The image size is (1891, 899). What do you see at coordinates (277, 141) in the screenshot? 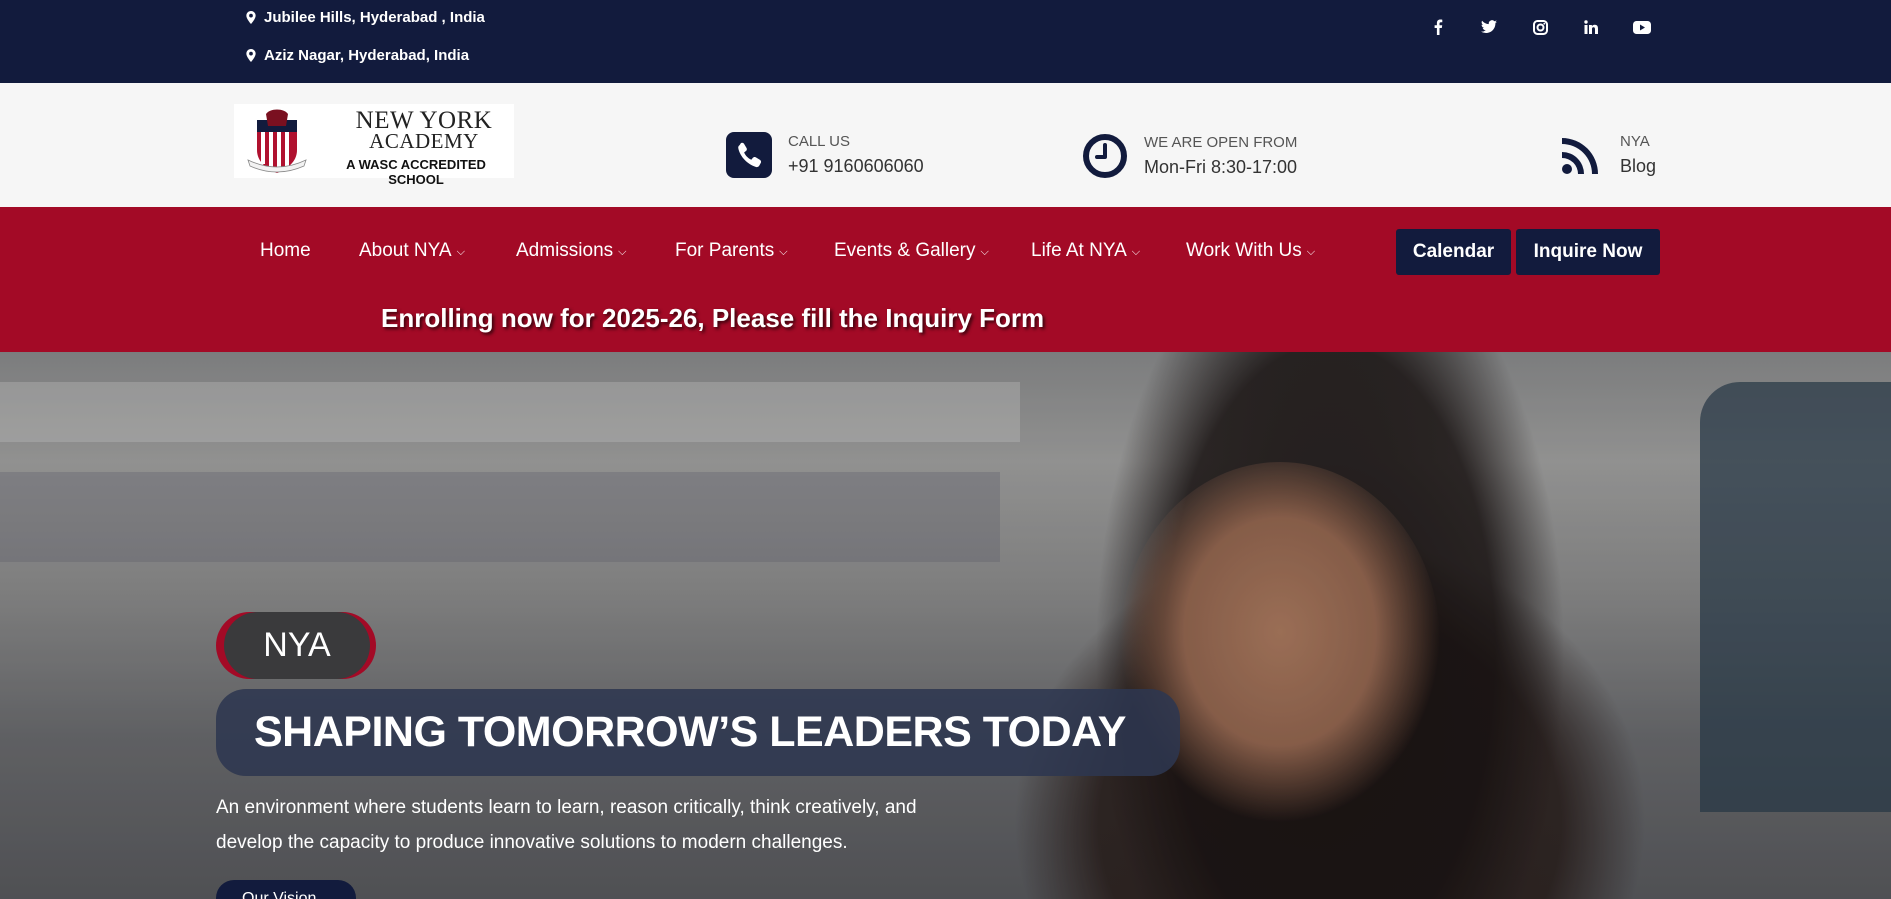
I see `crest-icon` at bounding box center [277, 141].